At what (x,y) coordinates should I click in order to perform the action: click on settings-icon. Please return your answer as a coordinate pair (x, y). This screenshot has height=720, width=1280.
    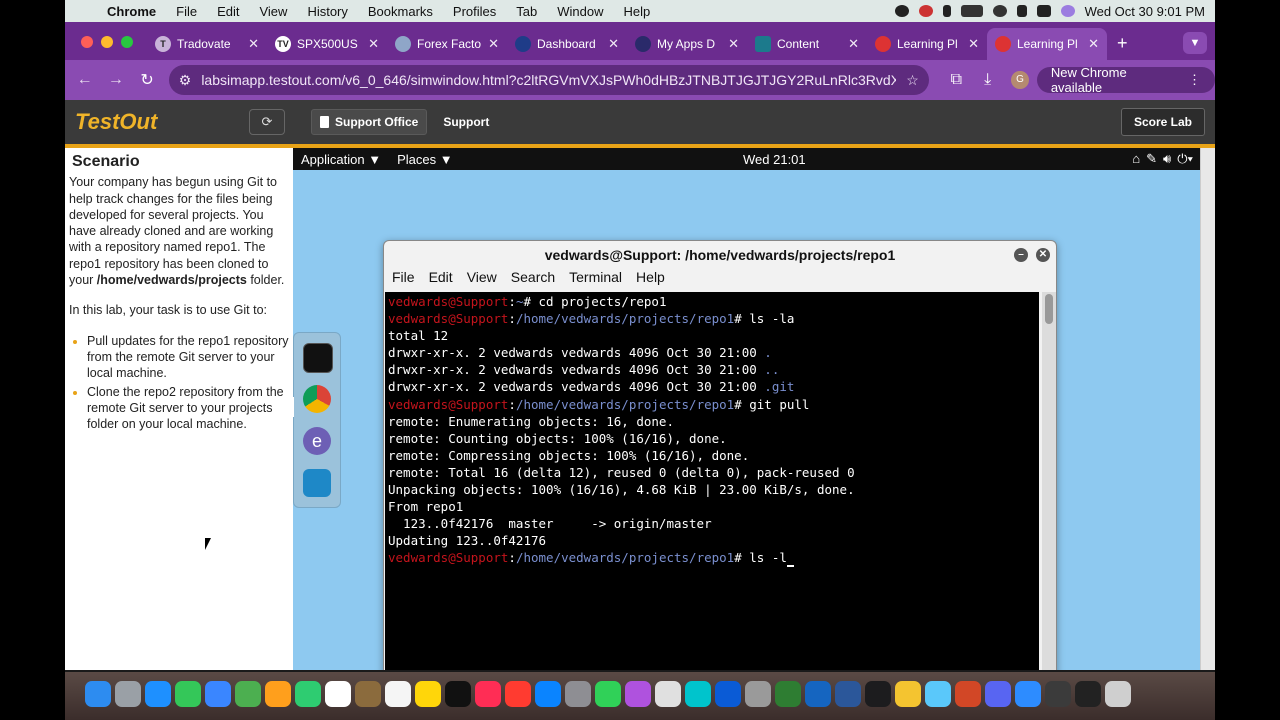
    Looking at the image, I should click on (578, 694).